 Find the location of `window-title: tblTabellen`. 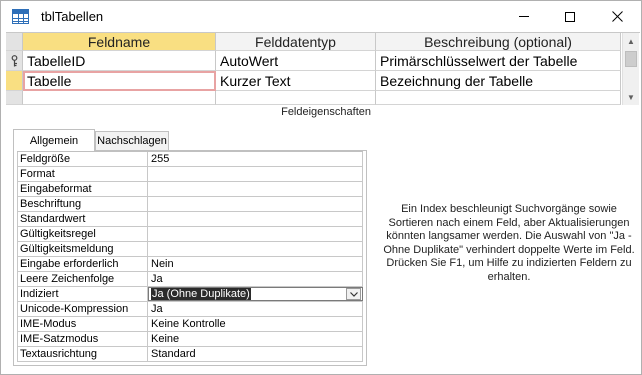

window-title: tblTabellen is located at coordinates (72, 16).